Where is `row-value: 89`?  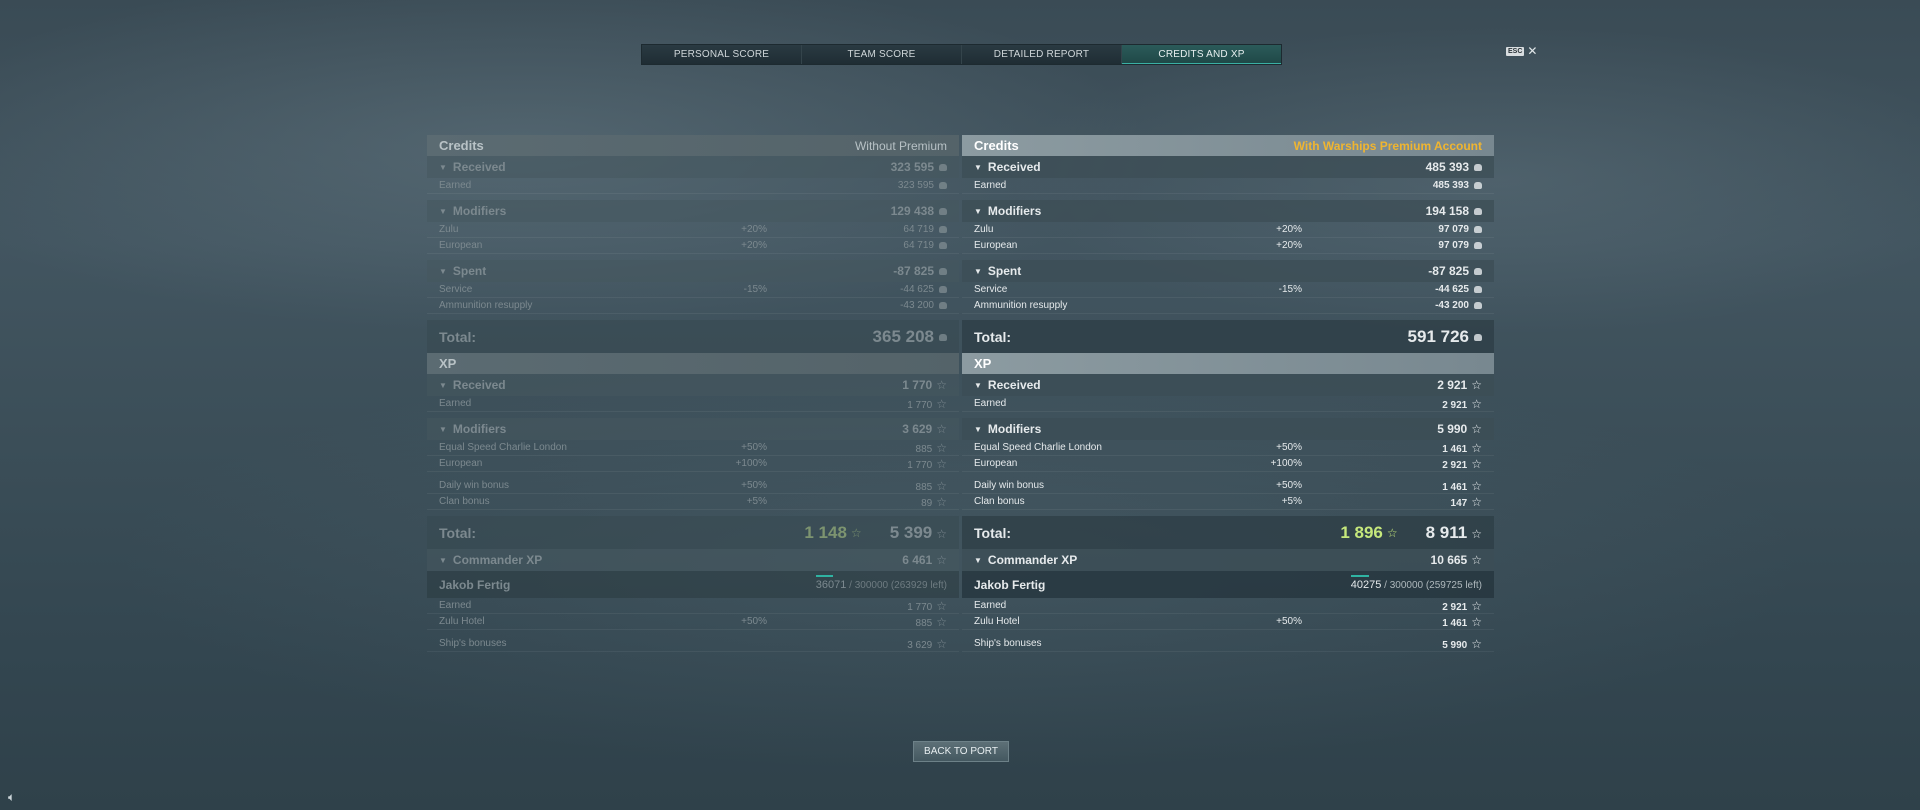
row-value: 89 is located at coordinates (927, 503).